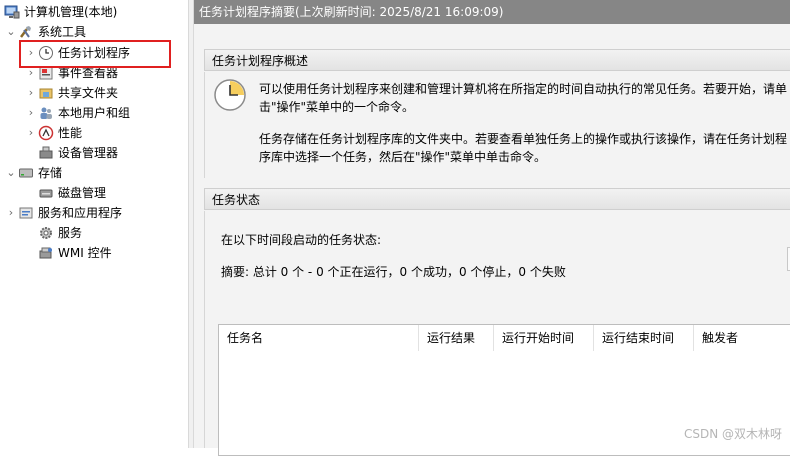 Image resolution: width=790 pixels, height=456 pixels. Describe the element at coordinates (71, 12) in the screenshot. I see `tree-item-label: 计算机管理(本地)` at that location.